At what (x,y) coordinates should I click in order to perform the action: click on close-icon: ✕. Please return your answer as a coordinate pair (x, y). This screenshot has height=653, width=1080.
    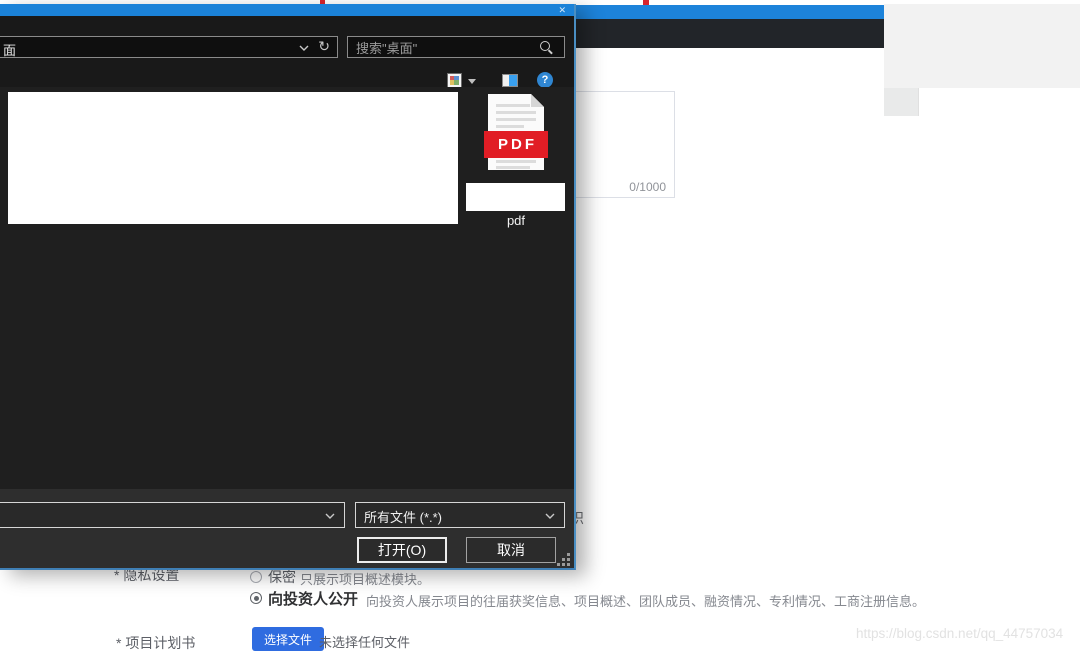
    Looking at the image, I should click on (562, 10).